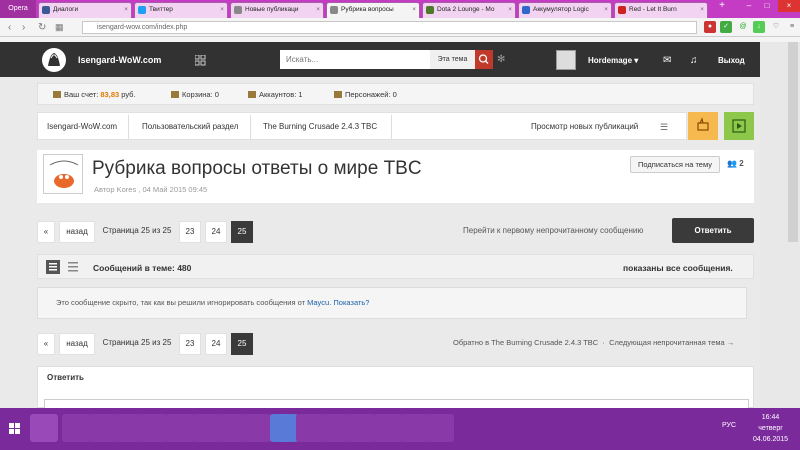  Describe the element at coordinates (780, 225) in the screenshot. I see `page-scrollbar` at that location.